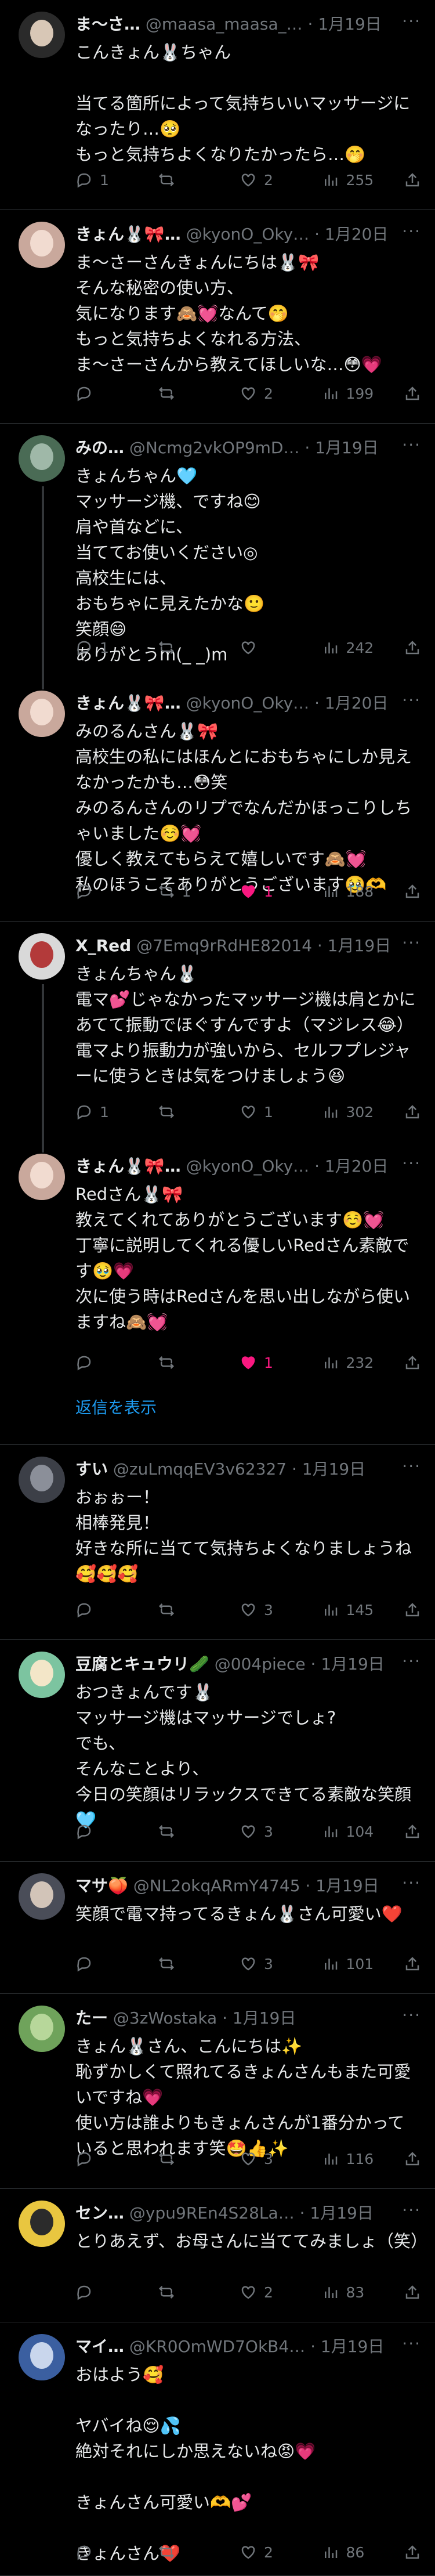 The width and height of the screenshot is (435, 2576). Describe the element at coordinates (363, 1963) in the screenshot. I see `views-button: 101` at that location.